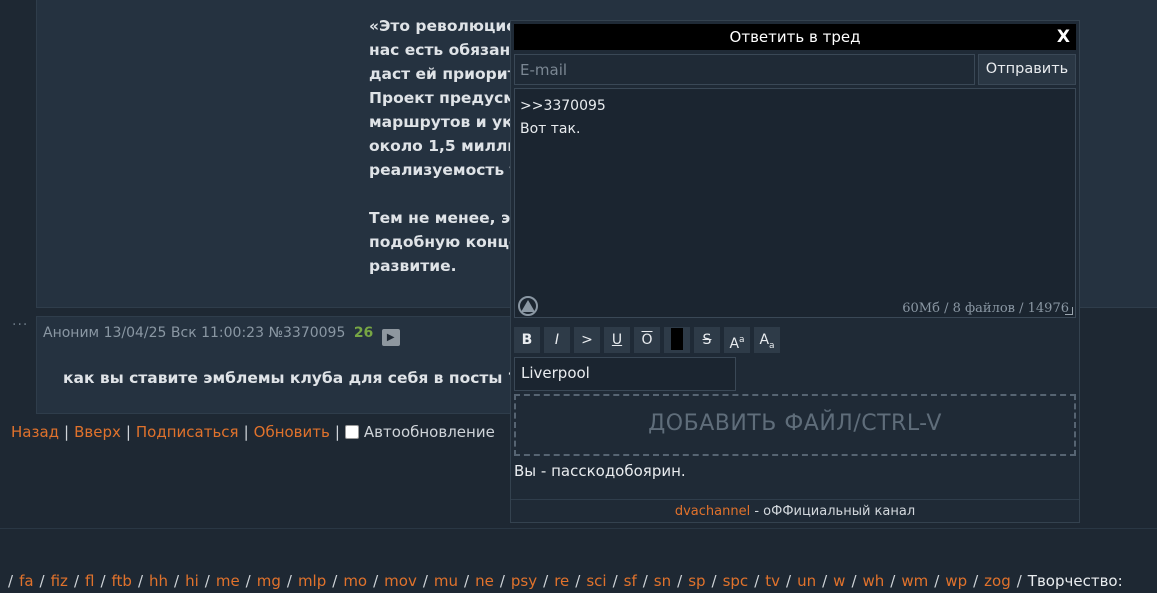 This screenshot has width=1157, height=593. What do you see at coordinates (874, 581) in the screenshot?
I see `board-link-wh: wh` at bounding box center [874, 581].